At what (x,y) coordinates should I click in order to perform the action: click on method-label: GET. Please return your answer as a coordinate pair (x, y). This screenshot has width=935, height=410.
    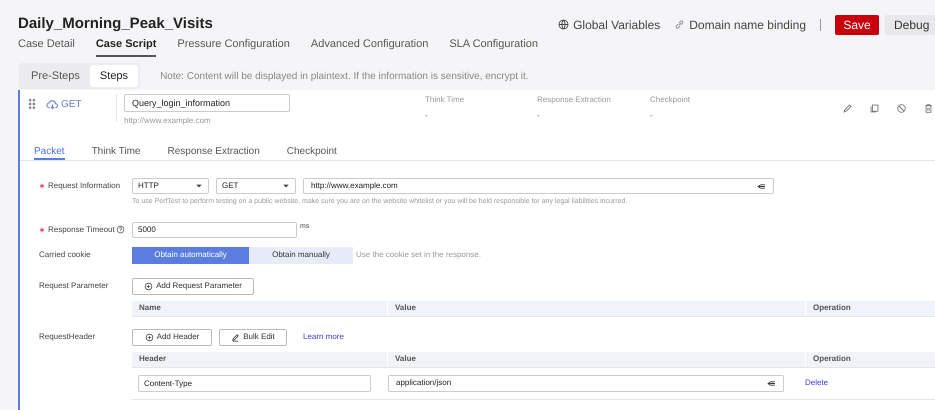
    Looking at the image, I should click on (71, 105).